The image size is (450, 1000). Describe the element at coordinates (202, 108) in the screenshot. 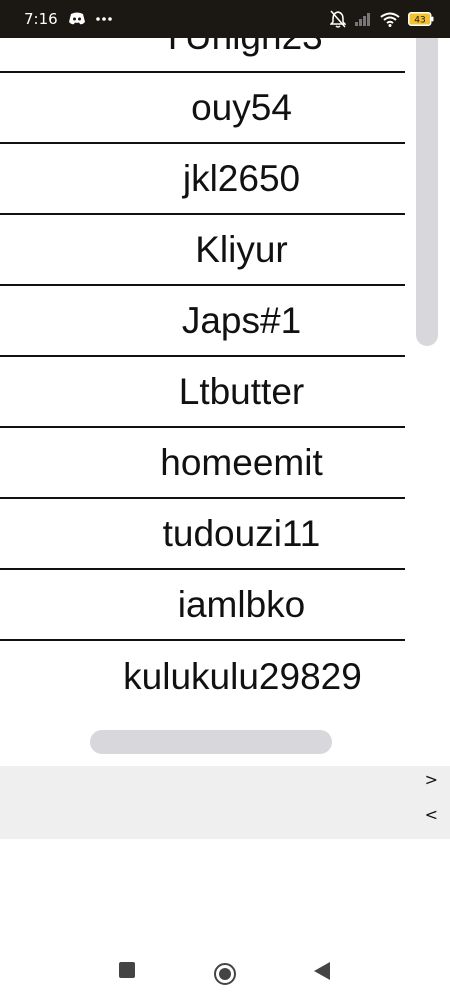

I see `list-item: ouy54` at that location.